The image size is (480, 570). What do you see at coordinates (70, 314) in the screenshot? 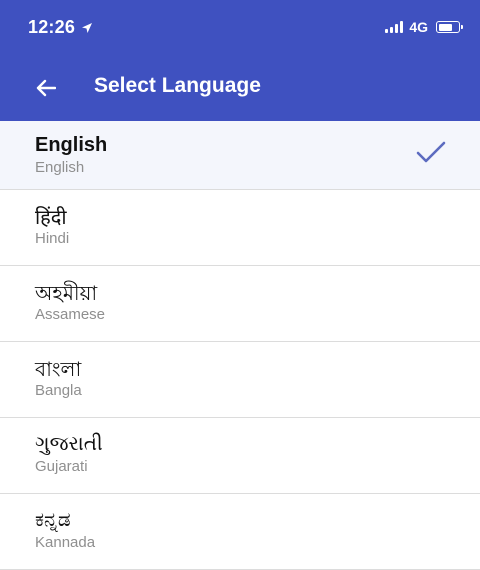
I see `language-english-name: Assamese` at bounding box center [70, 314].